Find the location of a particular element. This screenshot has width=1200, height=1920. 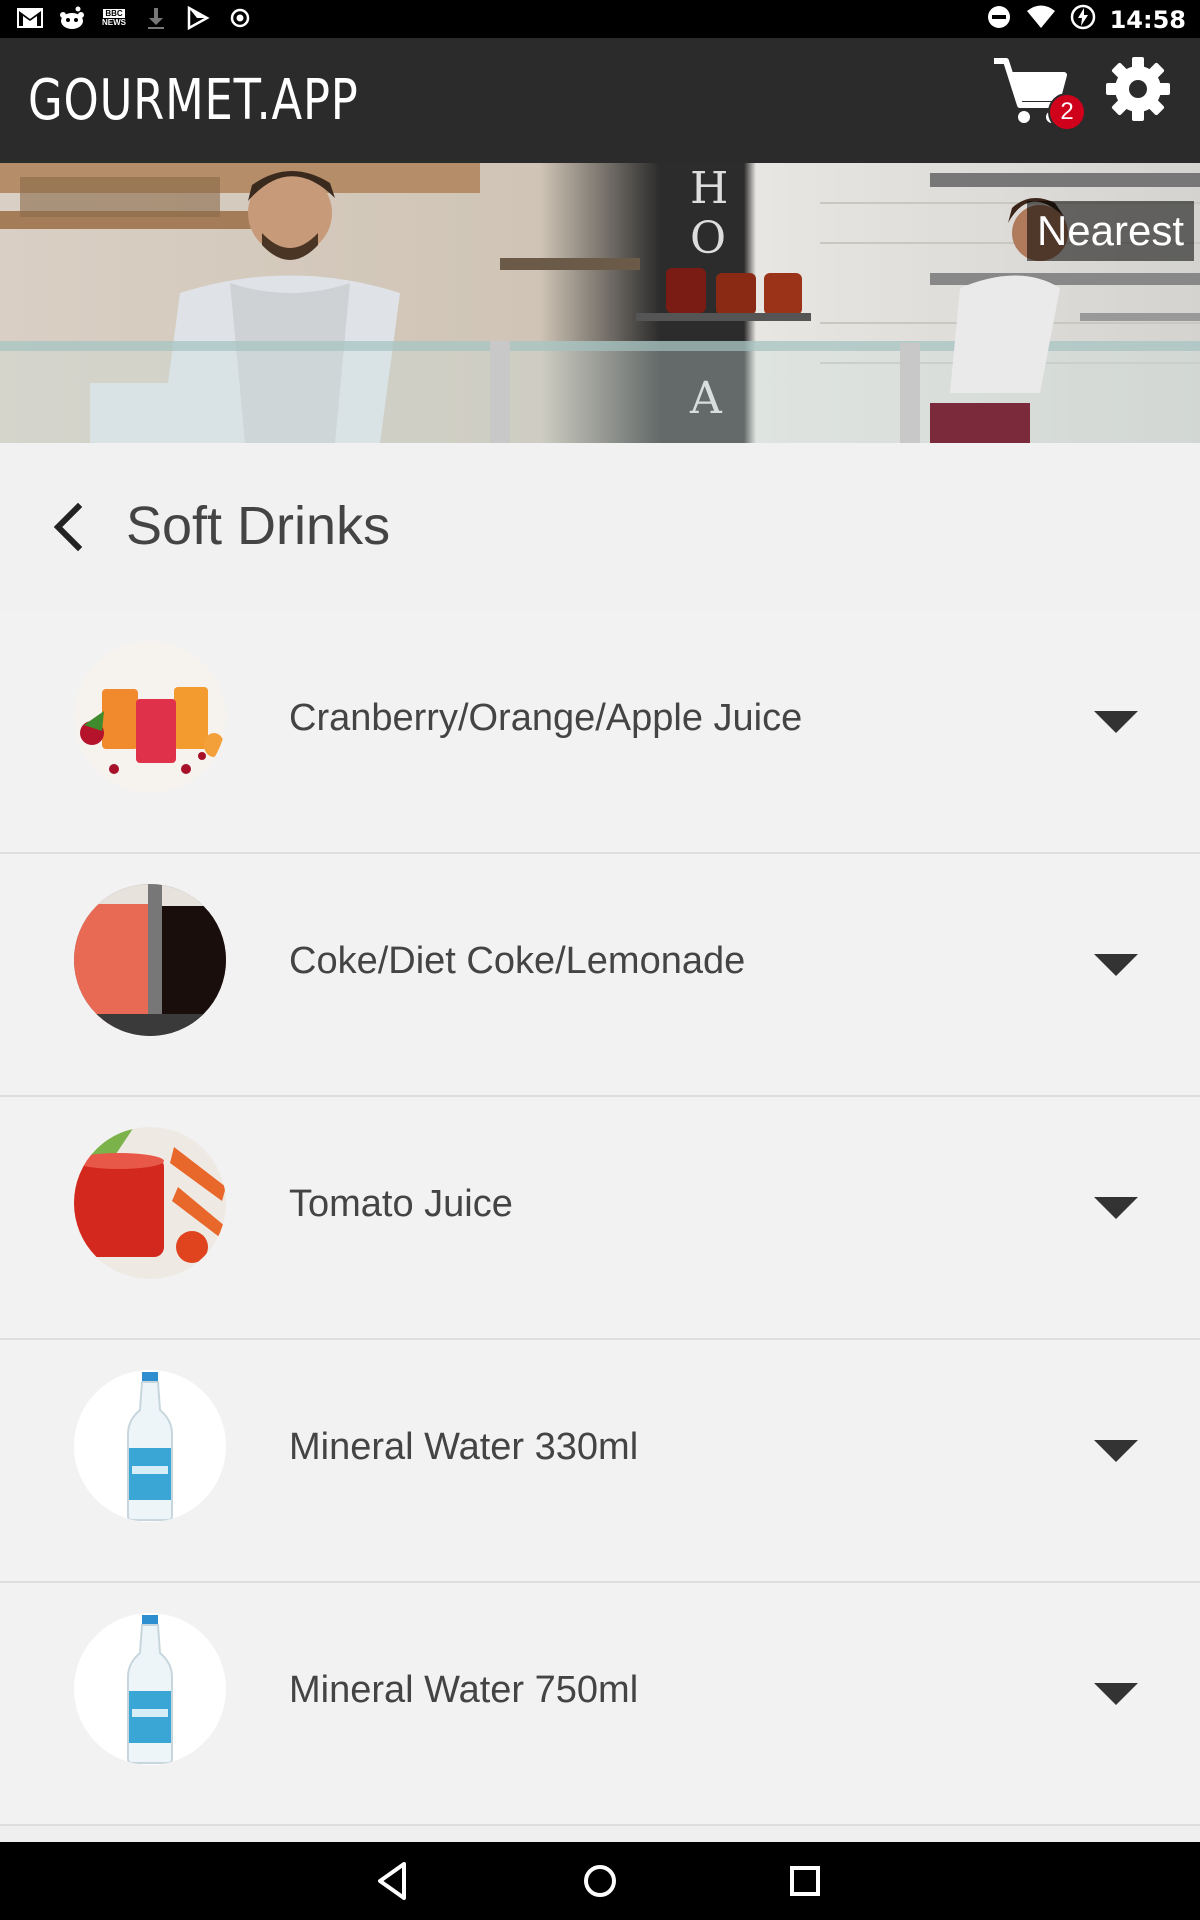

back-button is located at coordinates (72, 527).